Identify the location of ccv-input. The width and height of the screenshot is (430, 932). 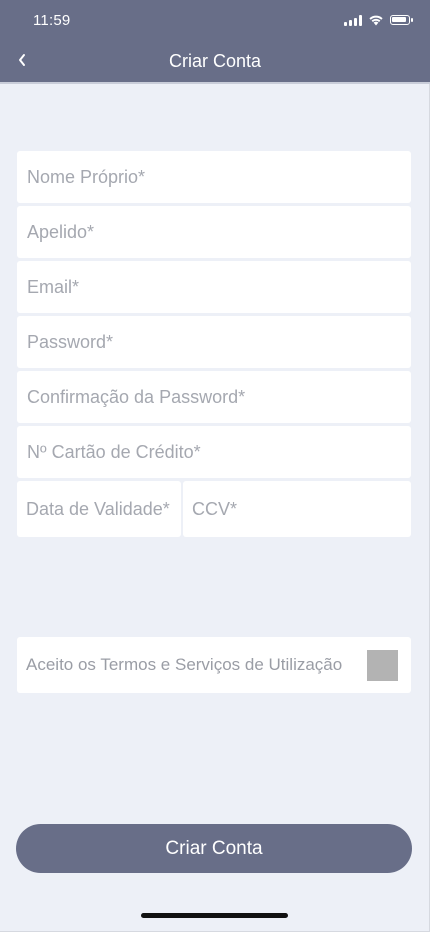
(301, 509).